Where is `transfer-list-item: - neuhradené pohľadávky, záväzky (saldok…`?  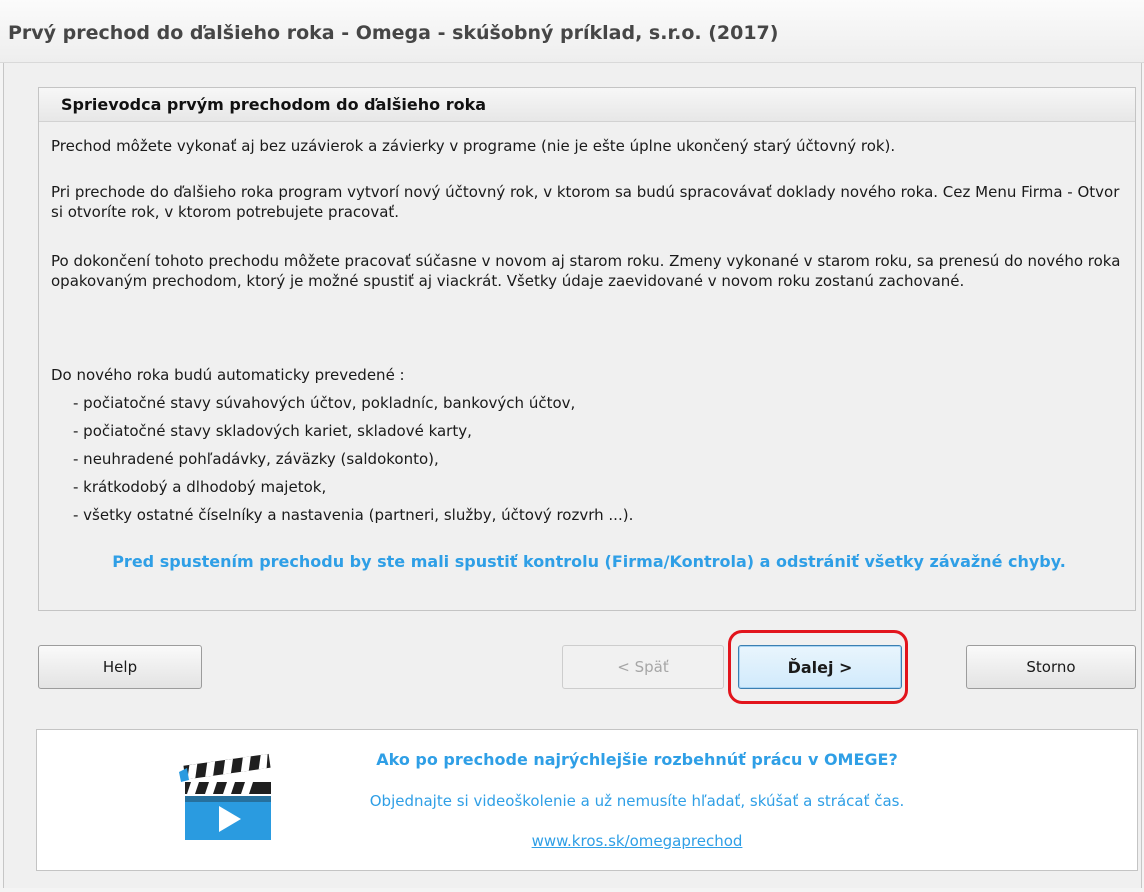
transfer-list-item: - neuhradené pohľadávky, záväzky (saldok… is located at coordinates (256, 459).